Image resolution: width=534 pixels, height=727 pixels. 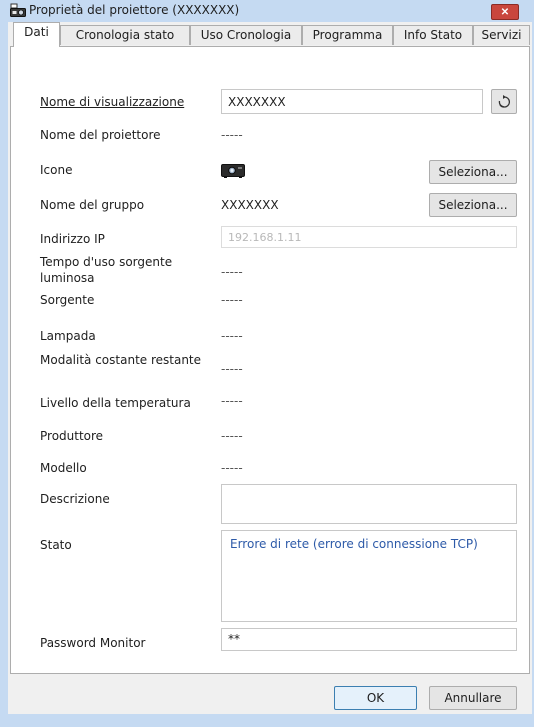 What do you see at coordinates (56, 545) in the screenshot?
I see `status-label: Stato` at bounding box center [56, 545].